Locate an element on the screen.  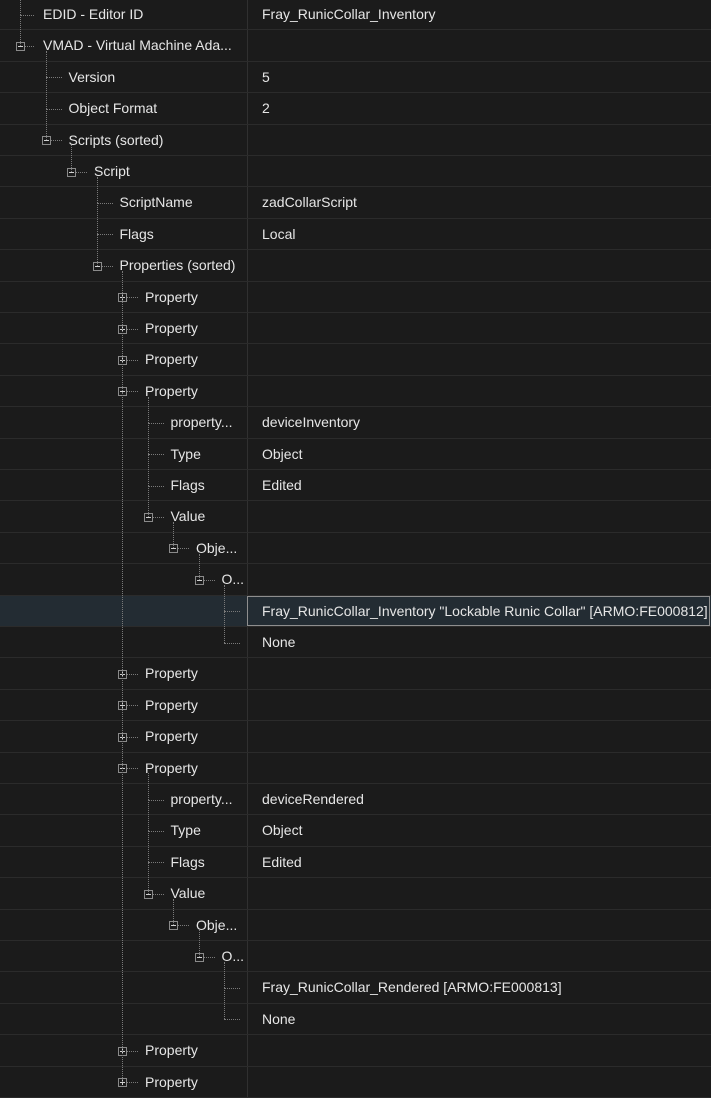
field-value: deviceInventory is located at coordinates (311, 422).